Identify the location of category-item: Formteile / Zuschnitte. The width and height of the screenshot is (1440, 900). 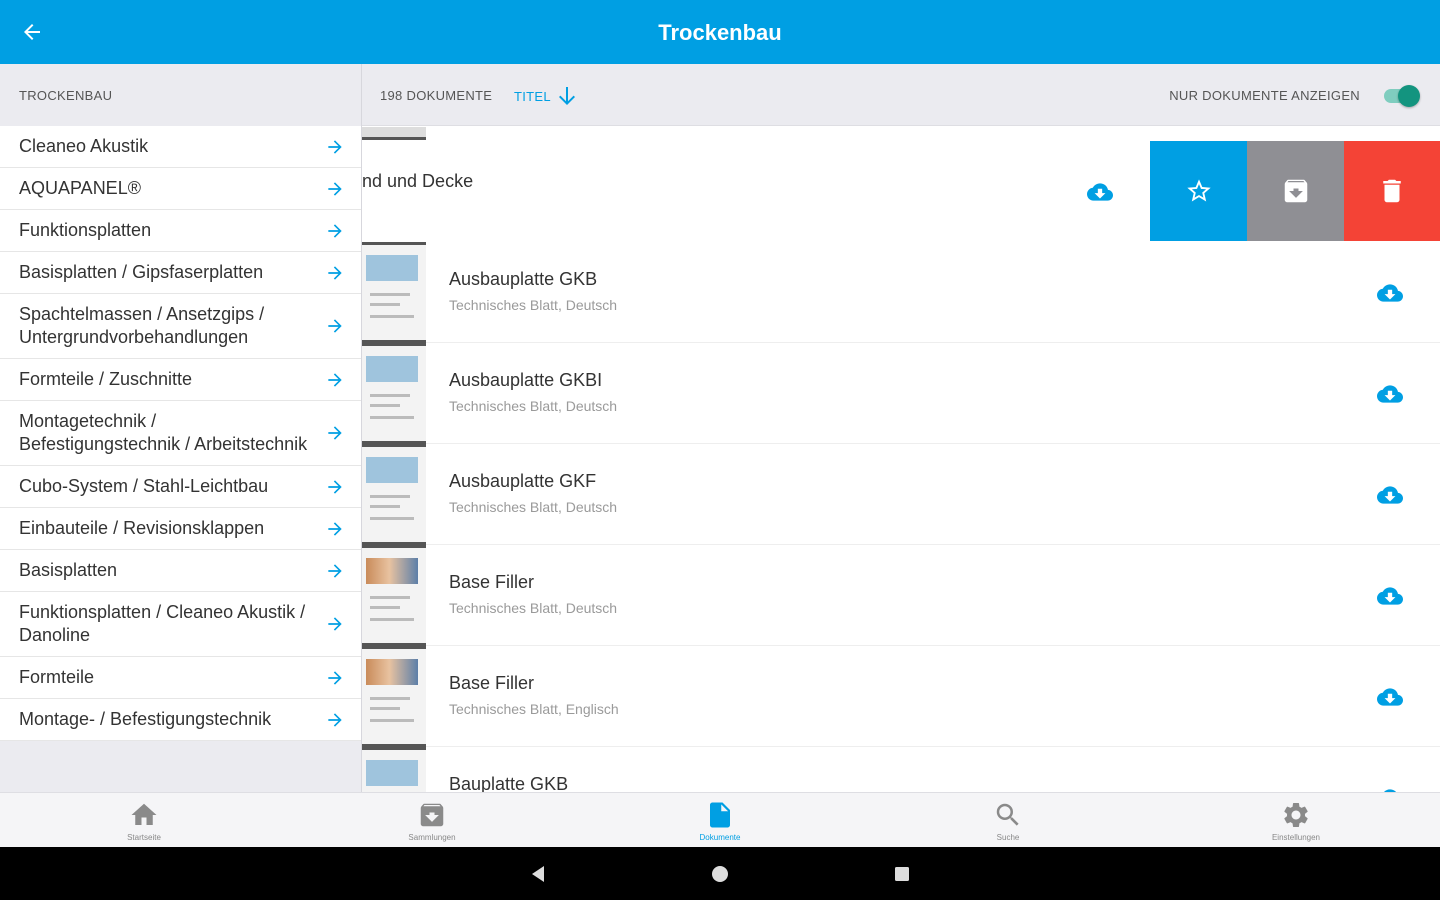
(180, 380).